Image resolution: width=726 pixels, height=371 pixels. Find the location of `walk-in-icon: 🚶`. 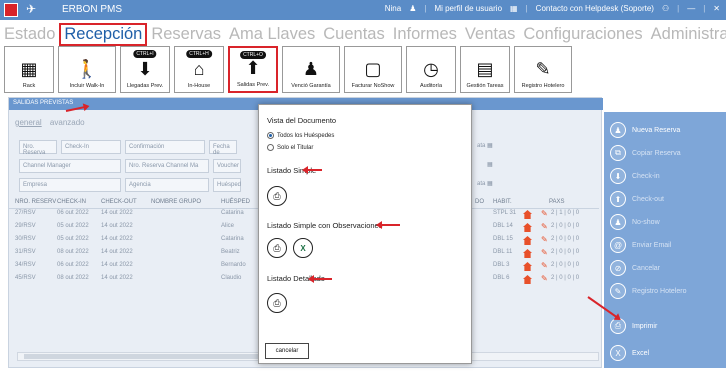

walk-in-icon: 🚶 is located at coordinates (87, 69).